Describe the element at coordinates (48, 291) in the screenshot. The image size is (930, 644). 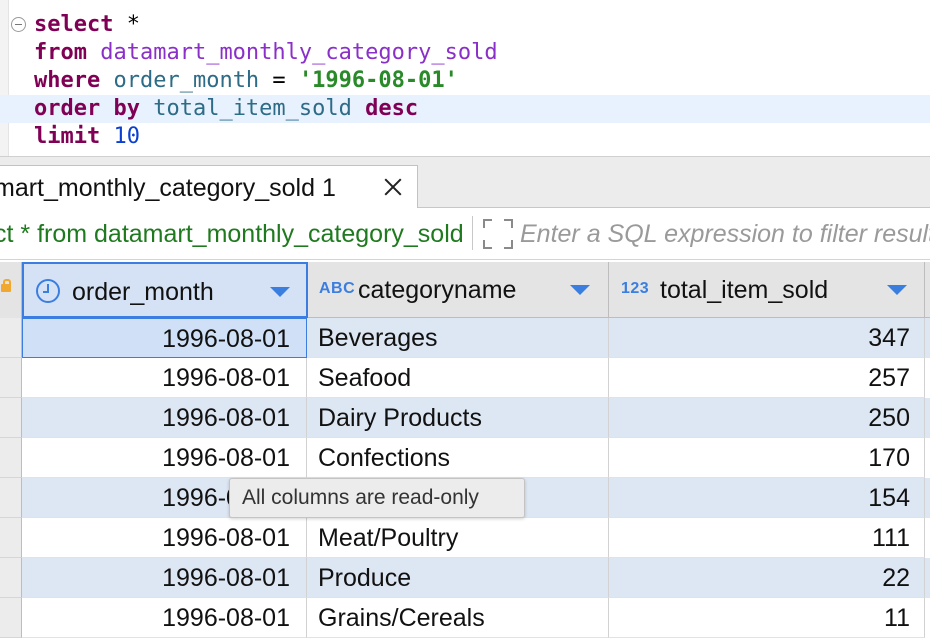
I see `clock-icon` at that location.